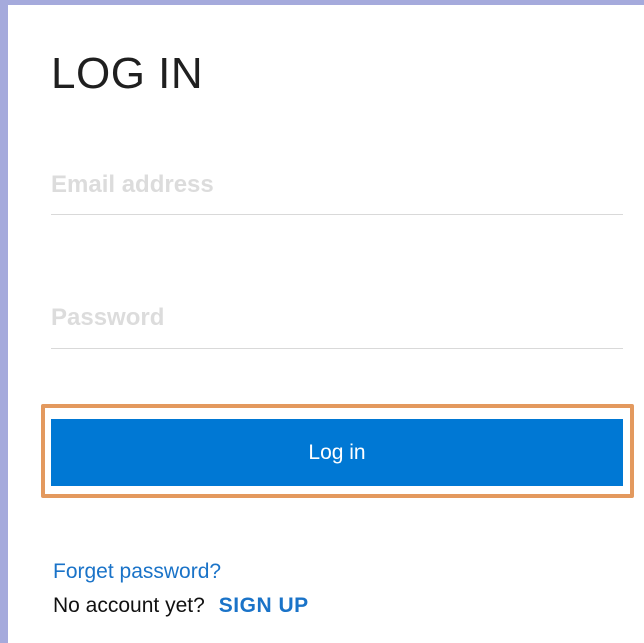  I want to click on email-field-container, so click(337, 190).